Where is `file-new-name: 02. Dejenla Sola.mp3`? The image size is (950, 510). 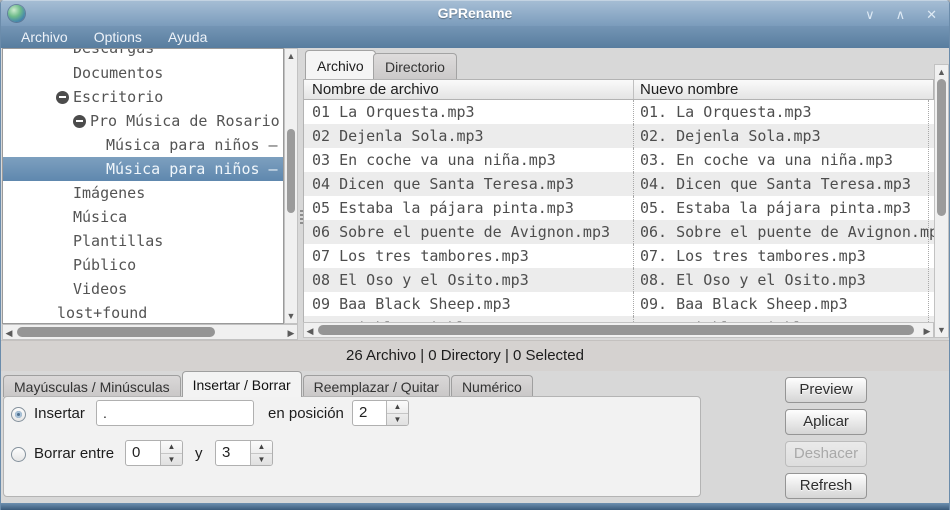
file-new-name: 02. Dejenla Sola.mp3 is located at coordinates (730, 136).